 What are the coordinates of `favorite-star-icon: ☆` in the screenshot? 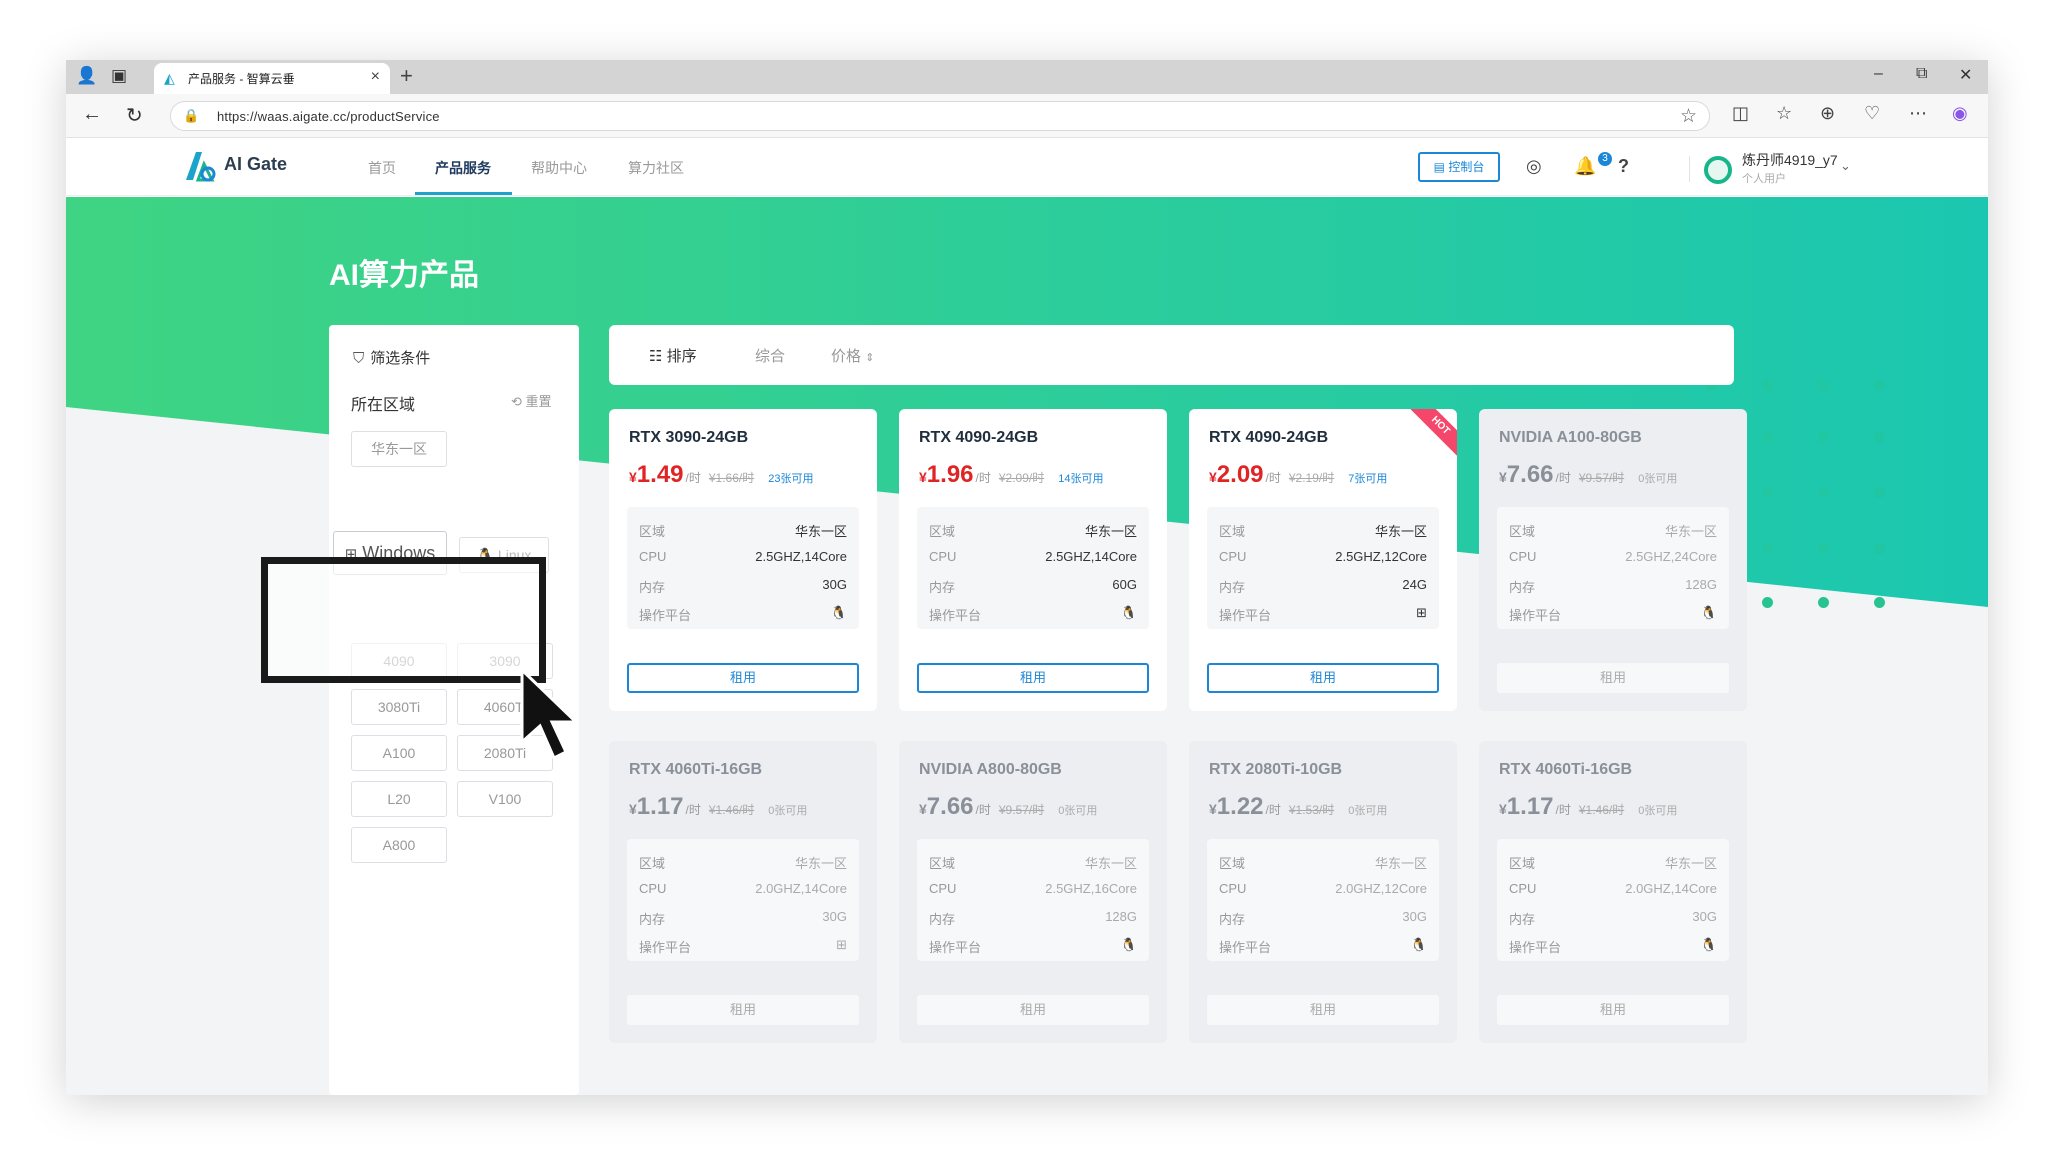 It's located at (1688, 116).